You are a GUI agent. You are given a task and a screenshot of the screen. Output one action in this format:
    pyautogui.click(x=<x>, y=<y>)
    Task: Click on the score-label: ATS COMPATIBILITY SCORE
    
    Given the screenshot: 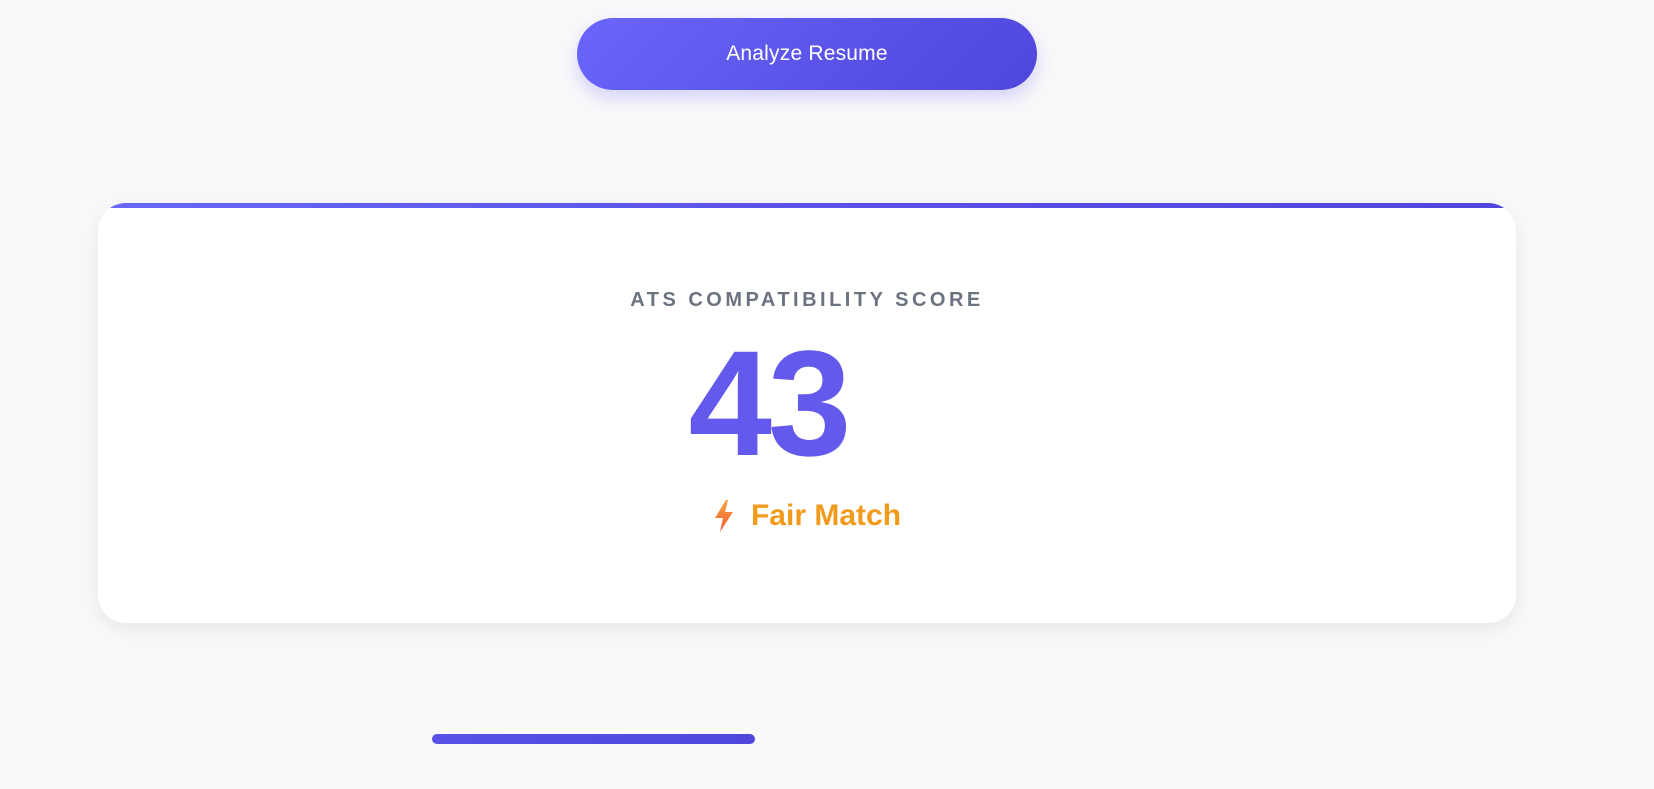 What is the action you would take?
    pyautogui.click(x=807, y=300)
    